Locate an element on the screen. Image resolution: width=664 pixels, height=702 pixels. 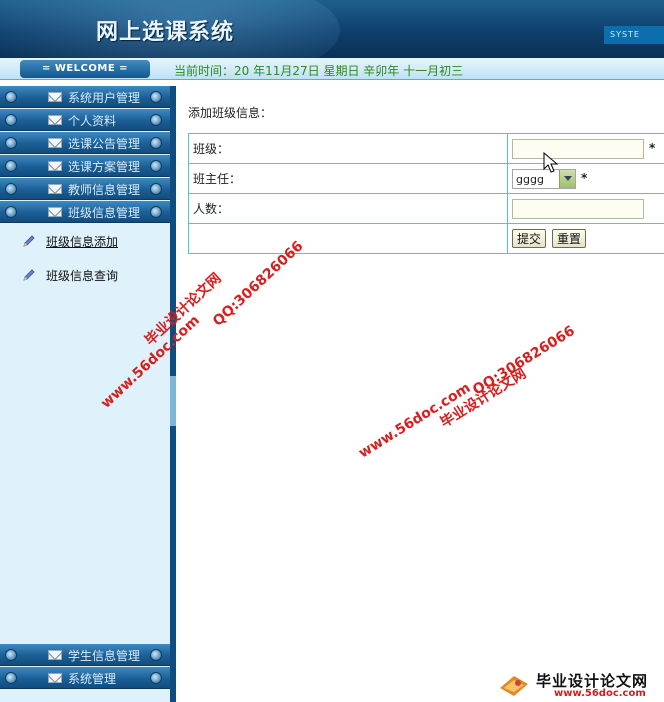
menu-item-profile: 个人资料 is located at coordinates (85, 120).